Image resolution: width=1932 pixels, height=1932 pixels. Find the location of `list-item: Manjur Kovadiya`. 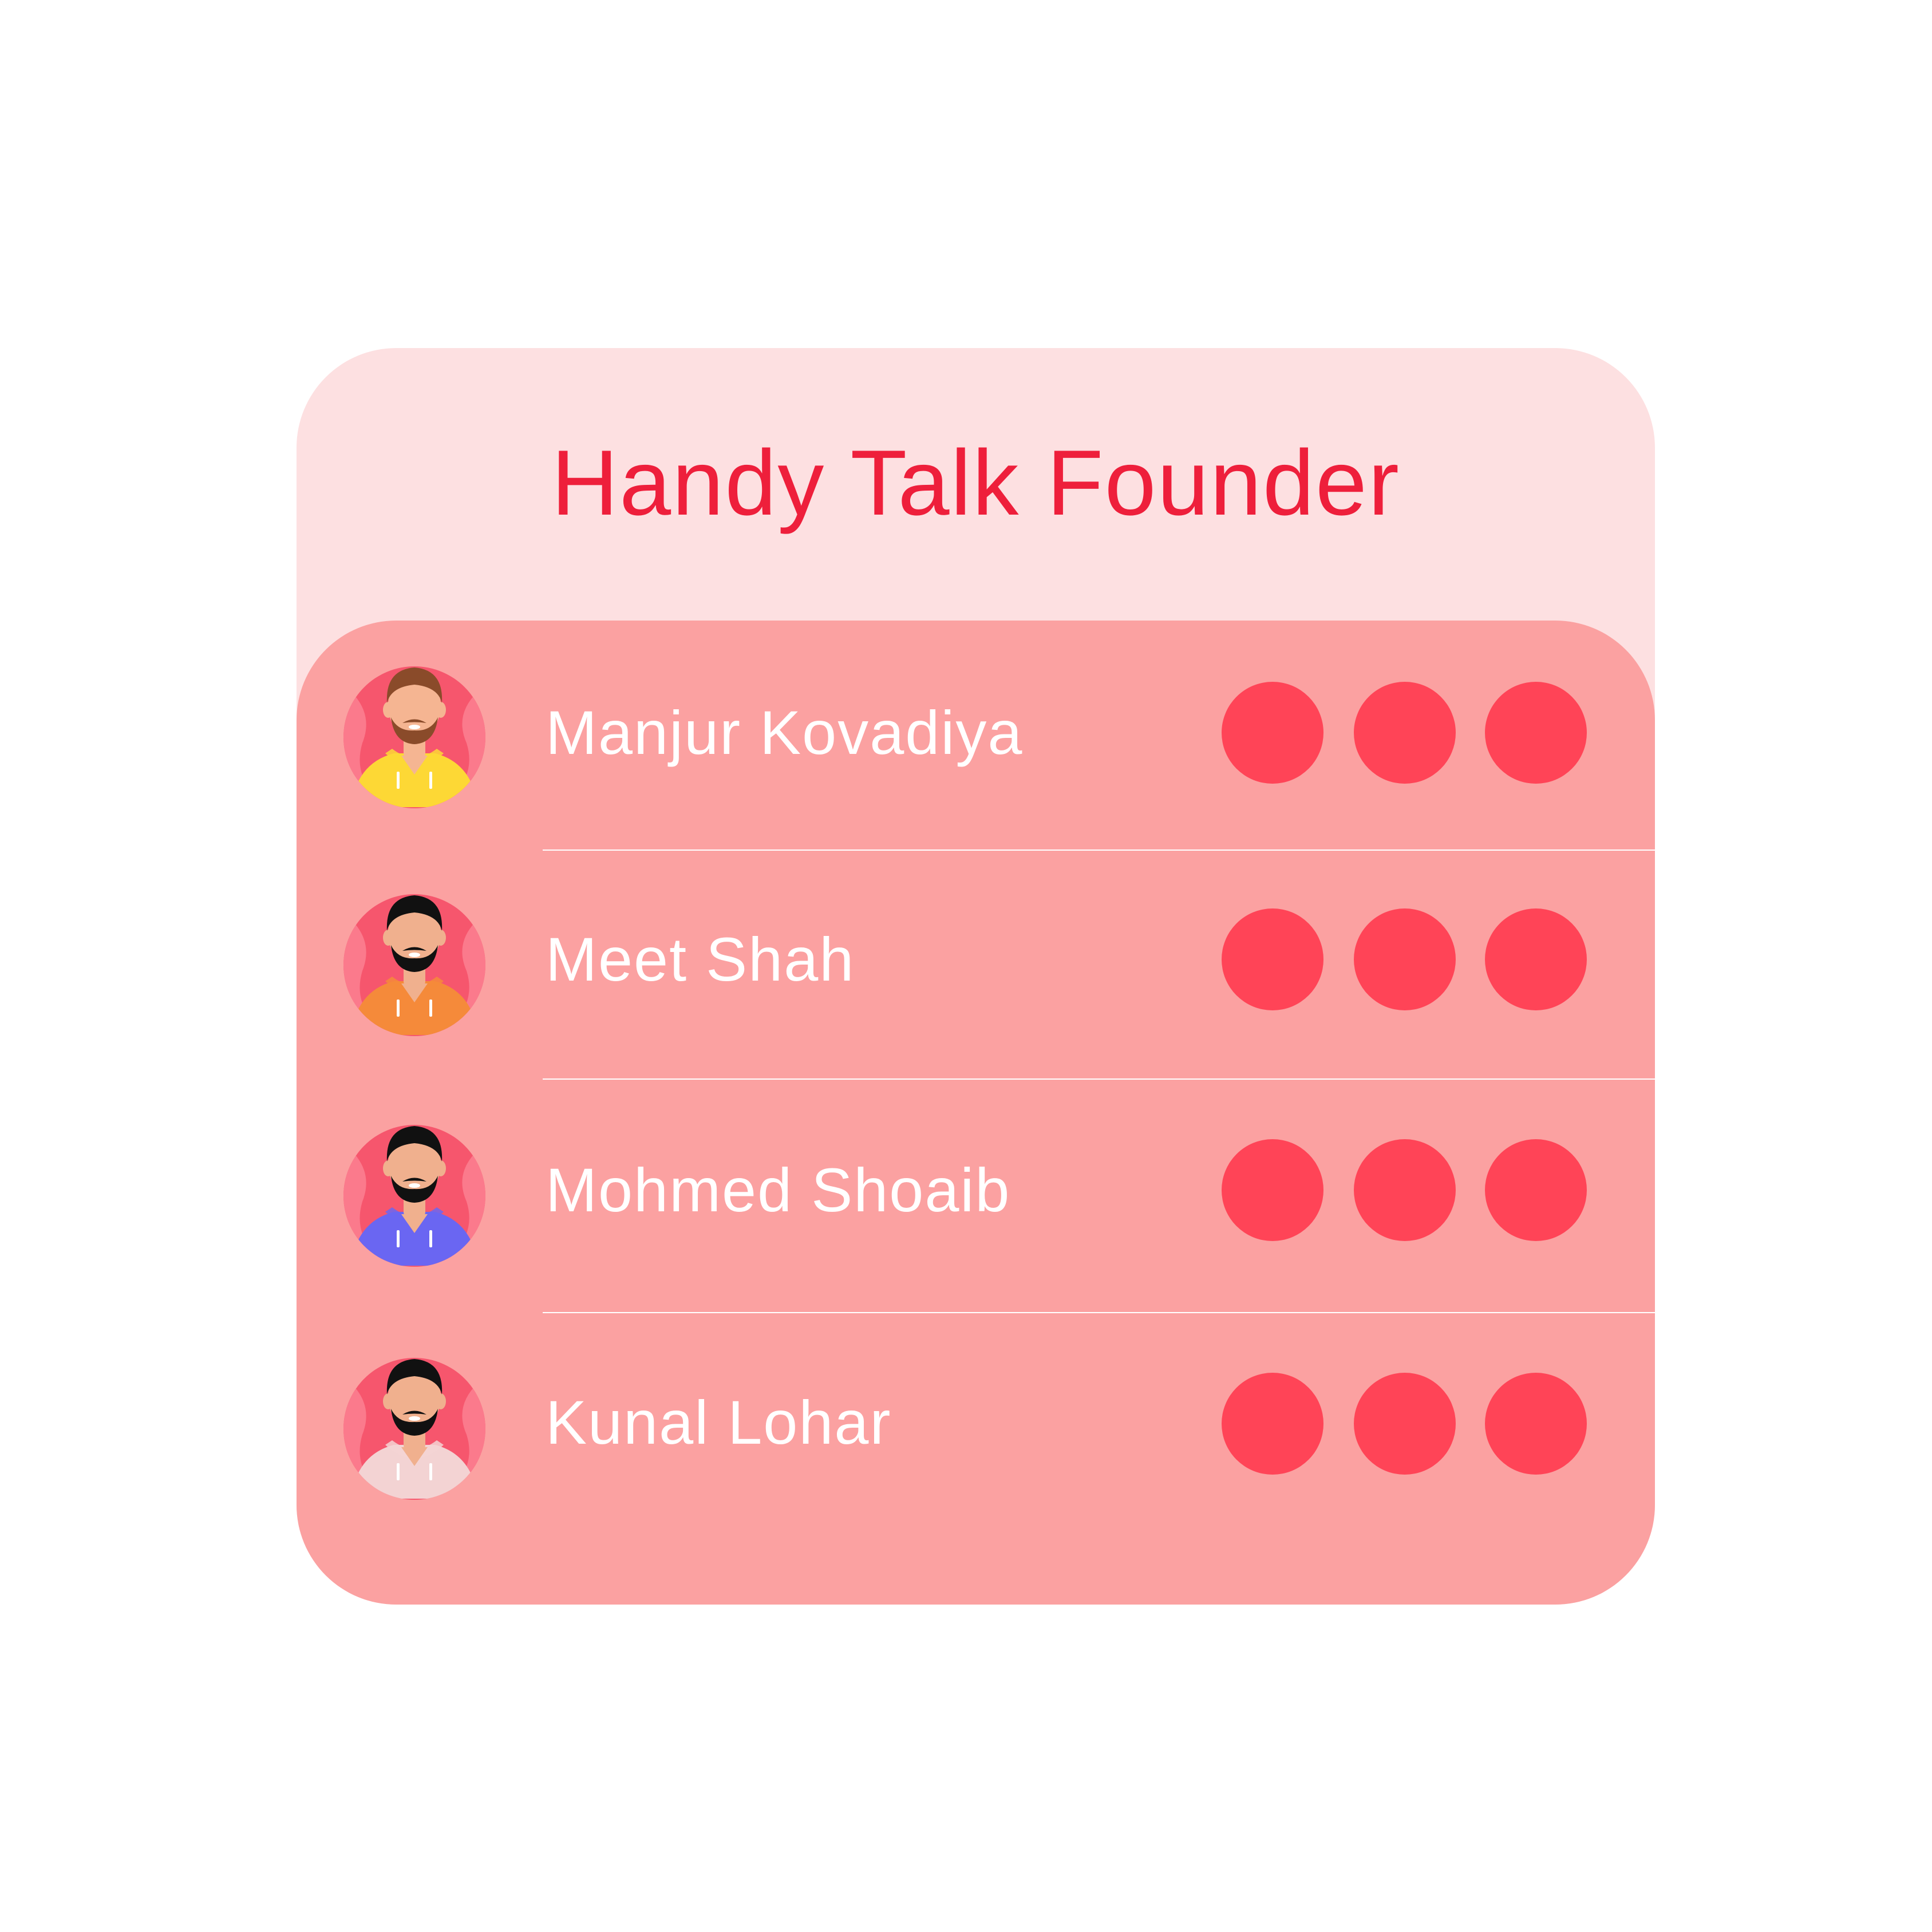

list-item: Manjur Kovadiya is located at coordinates (976, 735).